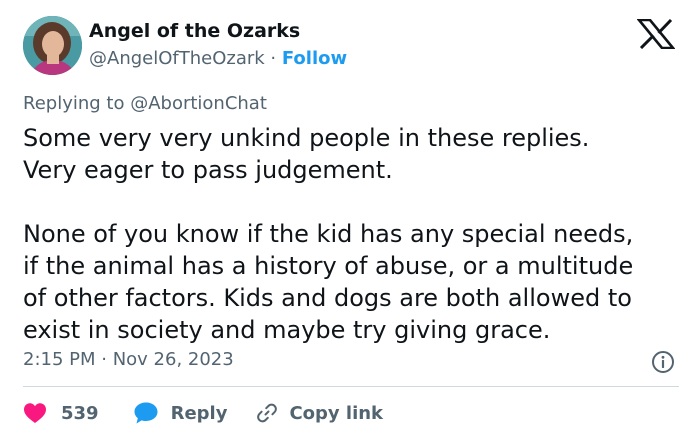  I want to click on reply-label: Reply, so click(199, 413).